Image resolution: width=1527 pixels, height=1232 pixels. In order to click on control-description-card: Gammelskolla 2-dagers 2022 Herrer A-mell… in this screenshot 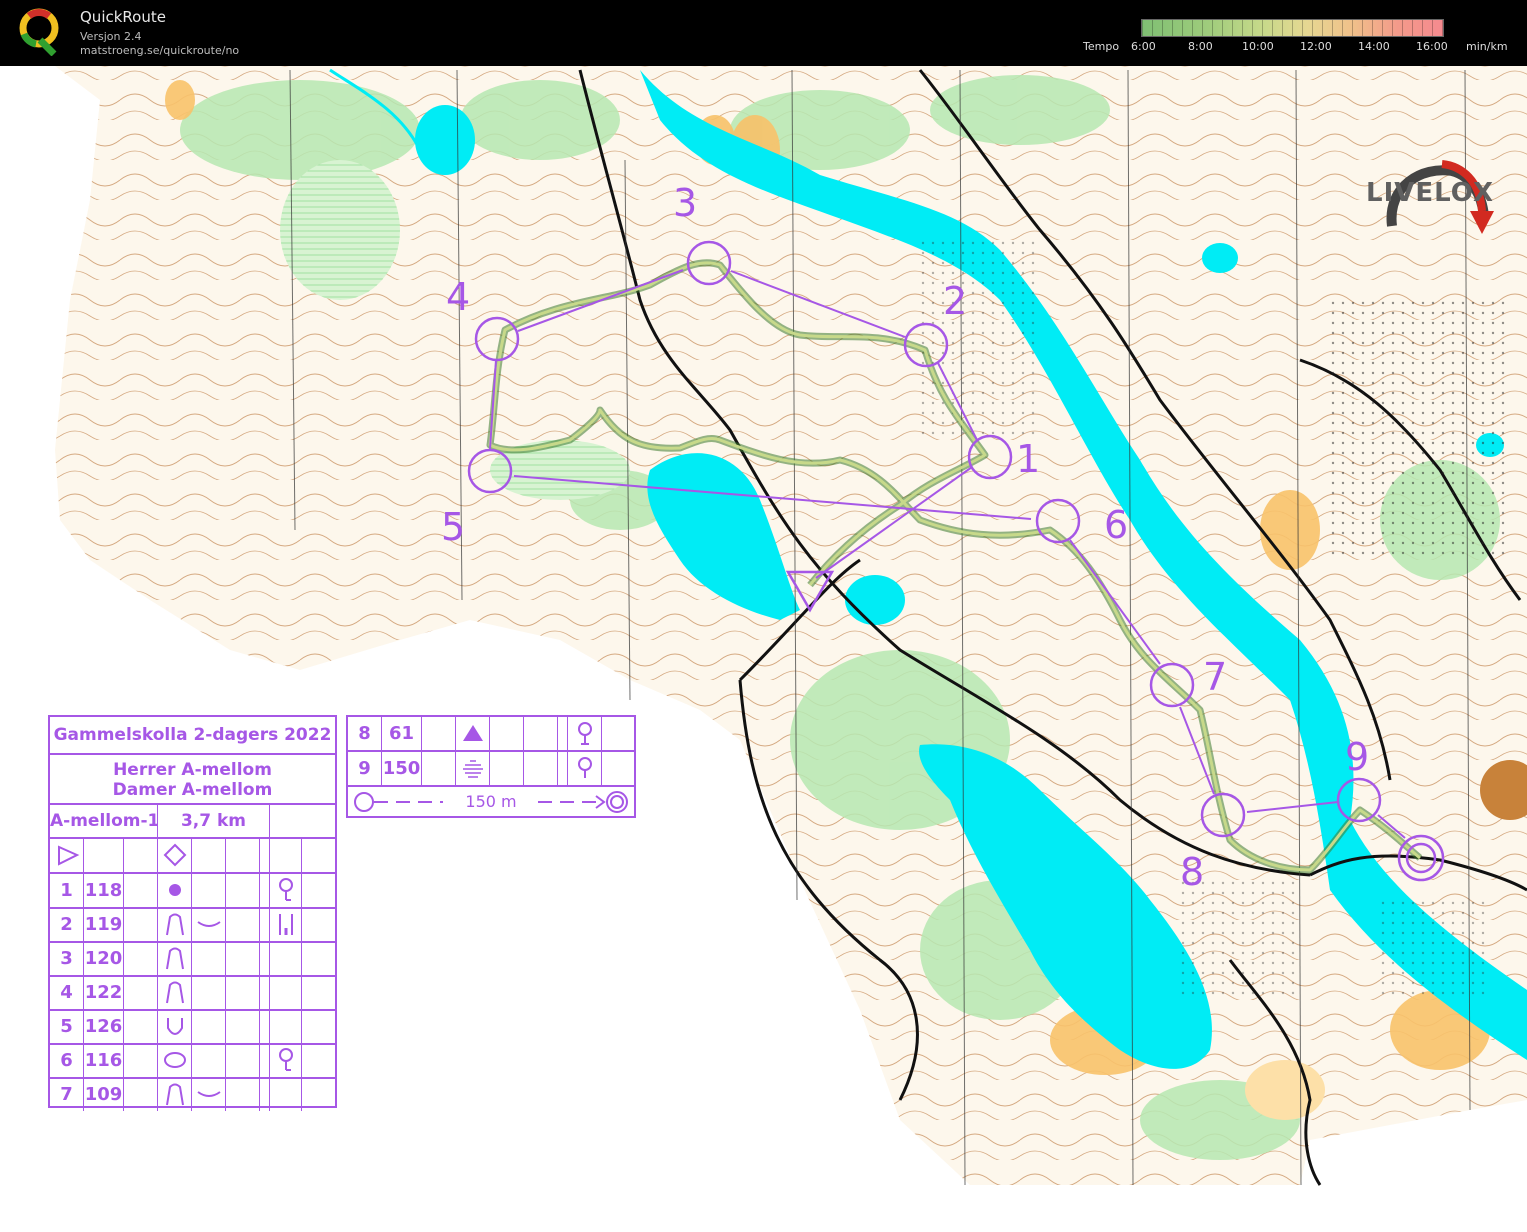, I will do `click(192, 913)`.